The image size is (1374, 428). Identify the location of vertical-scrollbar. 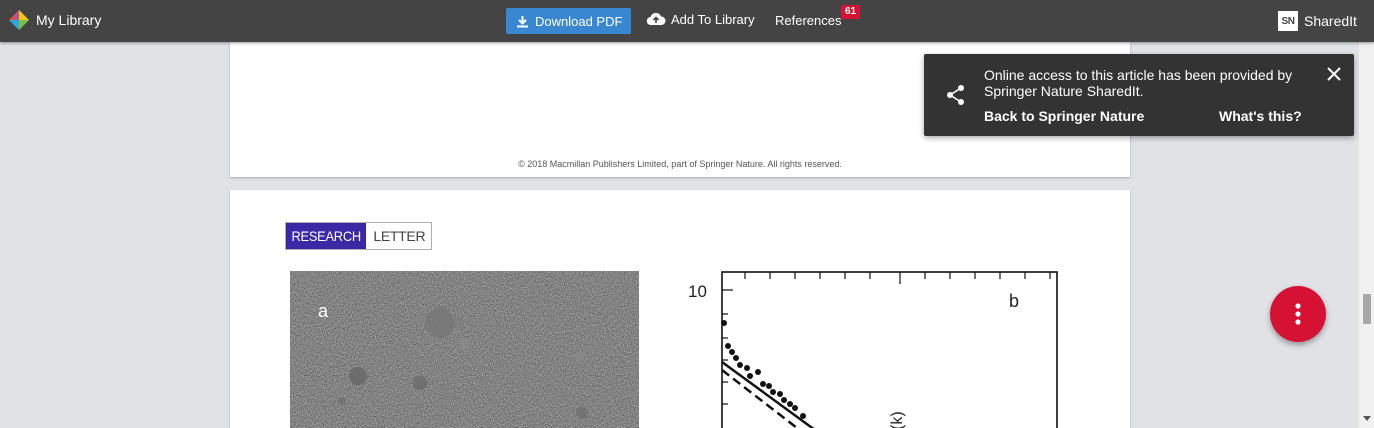
(1366, 235).